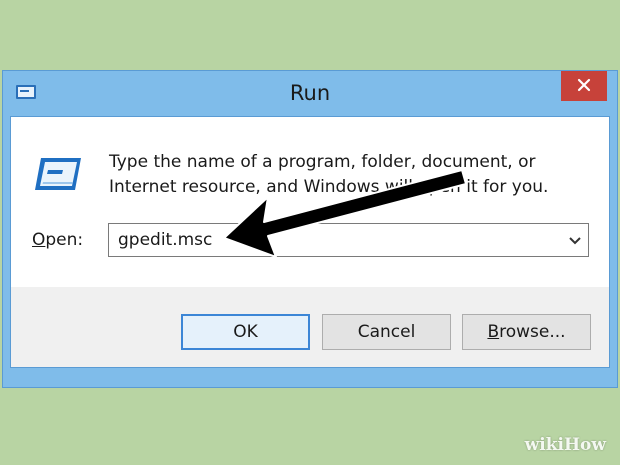  I want to click on close-icon, so click(584, 86).